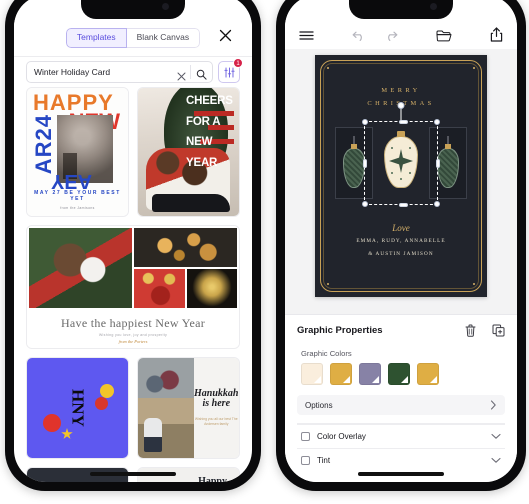 Image resolution: width=529 pixels, height=504 pixels. I want to click on resize-handle-br, so click(437, 204).